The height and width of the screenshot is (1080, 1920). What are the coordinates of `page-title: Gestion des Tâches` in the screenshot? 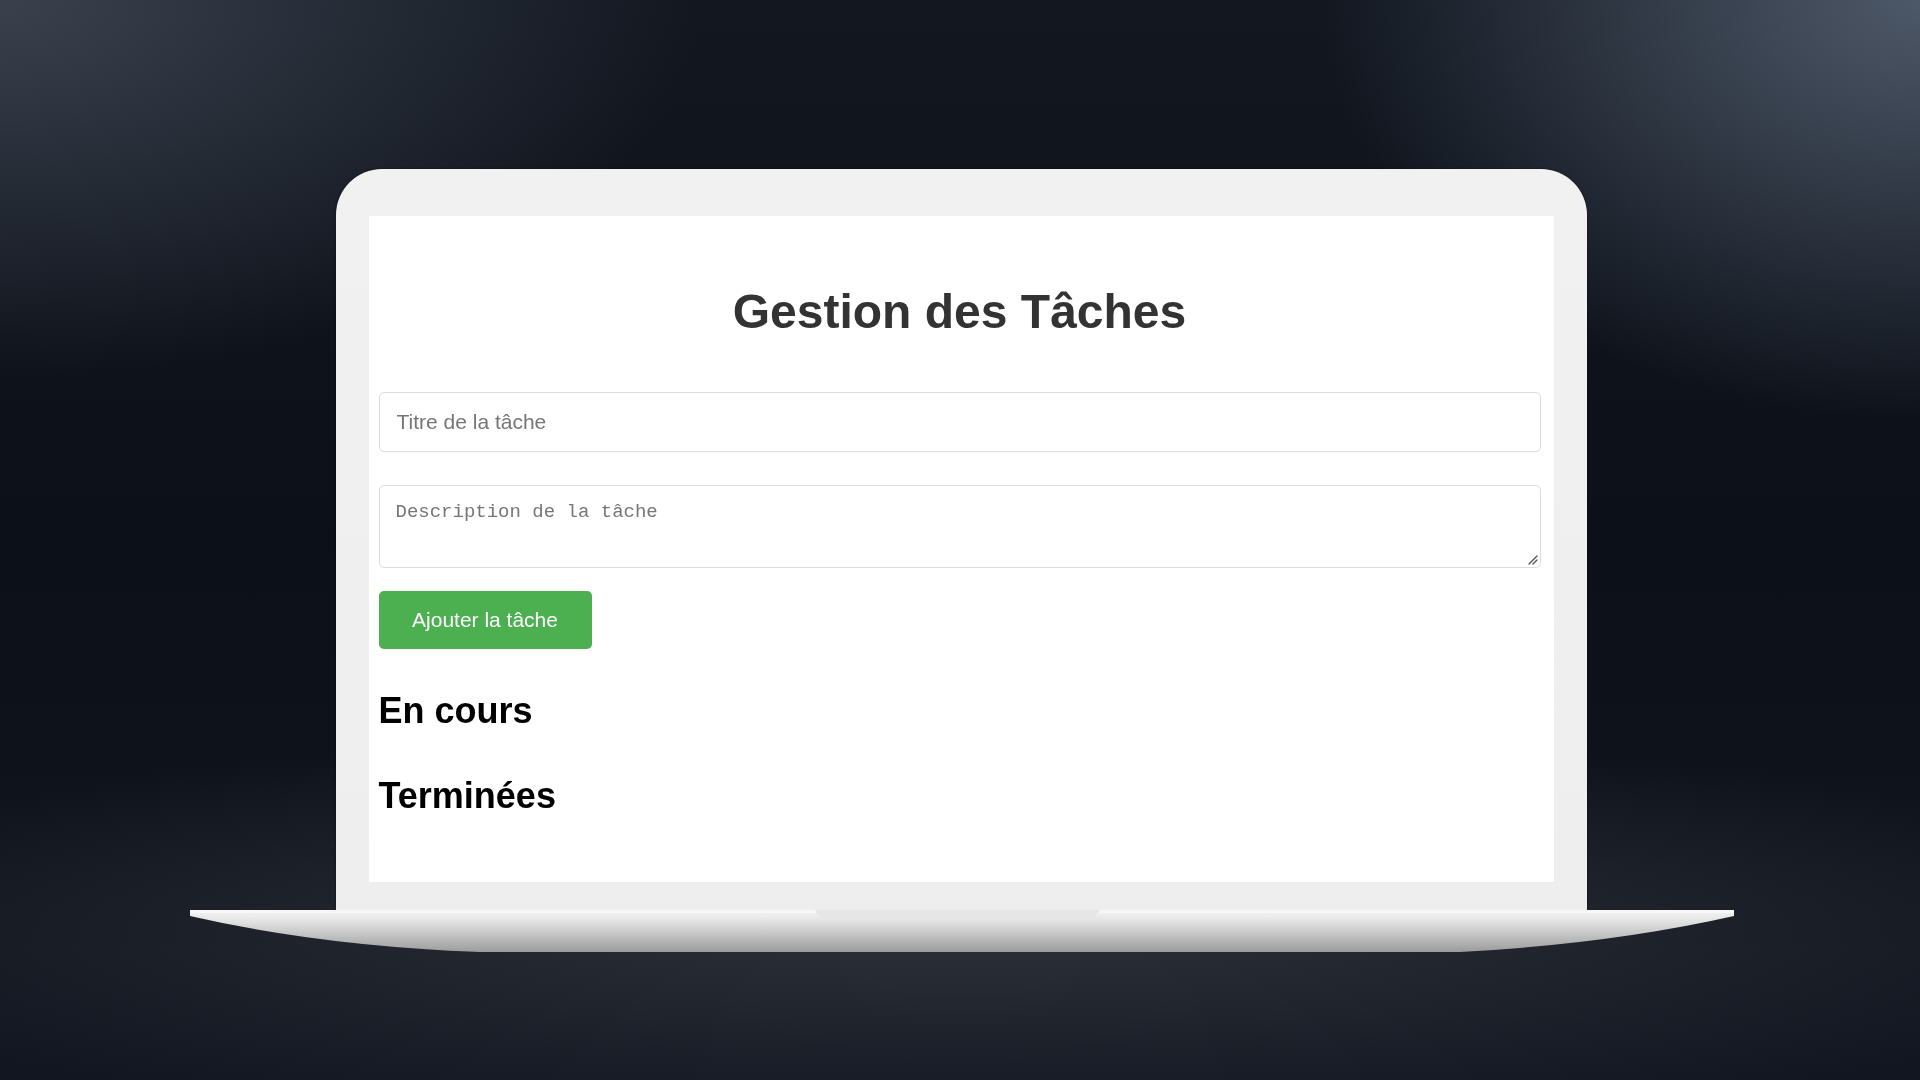 It's located at (959, 311).